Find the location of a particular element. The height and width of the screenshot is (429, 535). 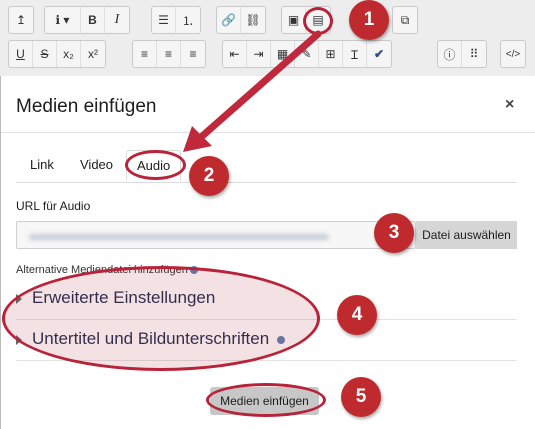

annotation-arrow is located at coordinates (252, 91).